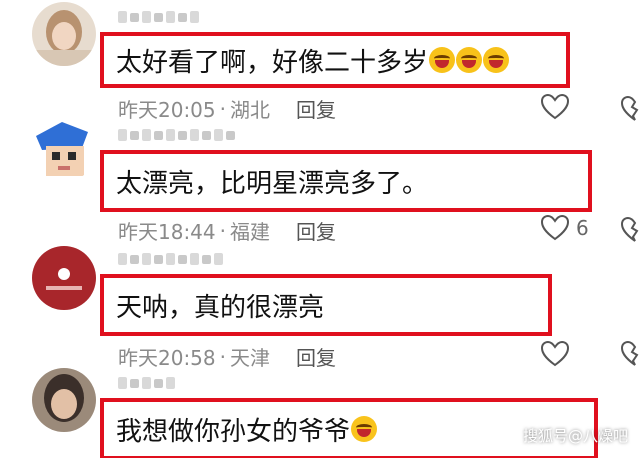 Image resolution: width=640 pixels, height=458 pixels. I want to click on comment-text: 天呐，真的很漂亮, so click(220, 307).